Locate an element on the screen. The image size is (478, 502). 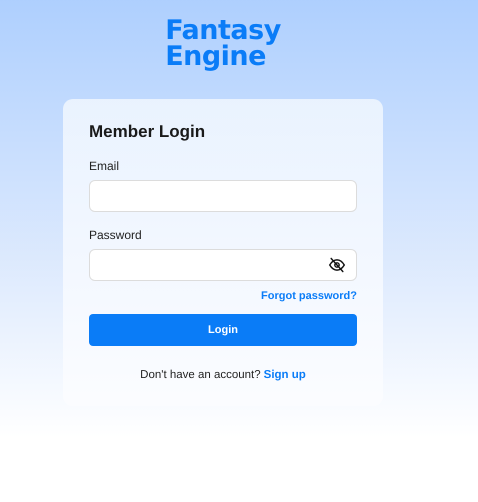
signup-link: Sign up is located at coordinates (285, 375).